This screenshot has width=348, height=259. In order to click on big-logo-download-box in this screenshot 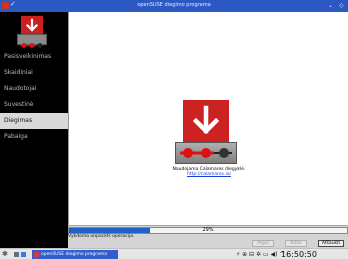, I will do `click(206, 121)`.